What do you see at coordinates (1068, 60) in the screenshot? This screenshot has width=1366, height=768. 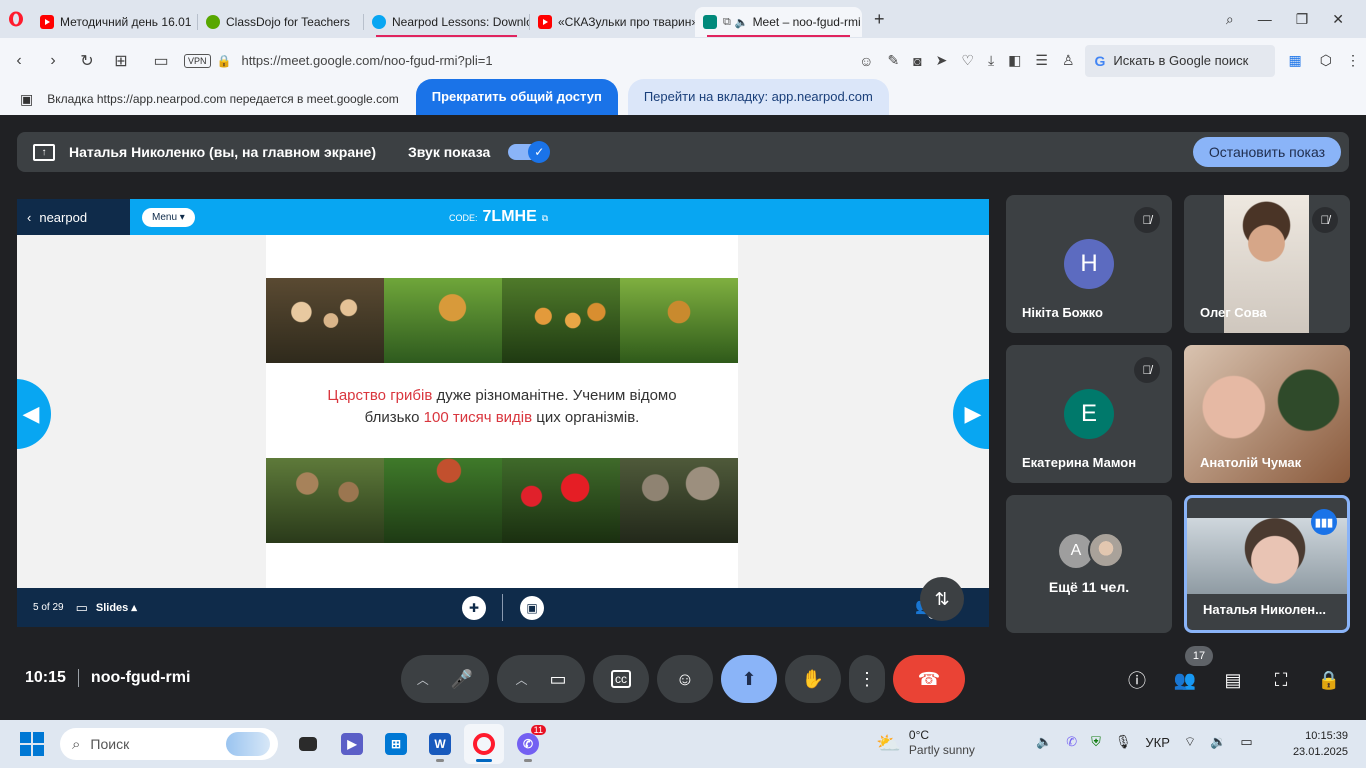 I see `profile-icon: ♙` at bounding box center [1068, 60].